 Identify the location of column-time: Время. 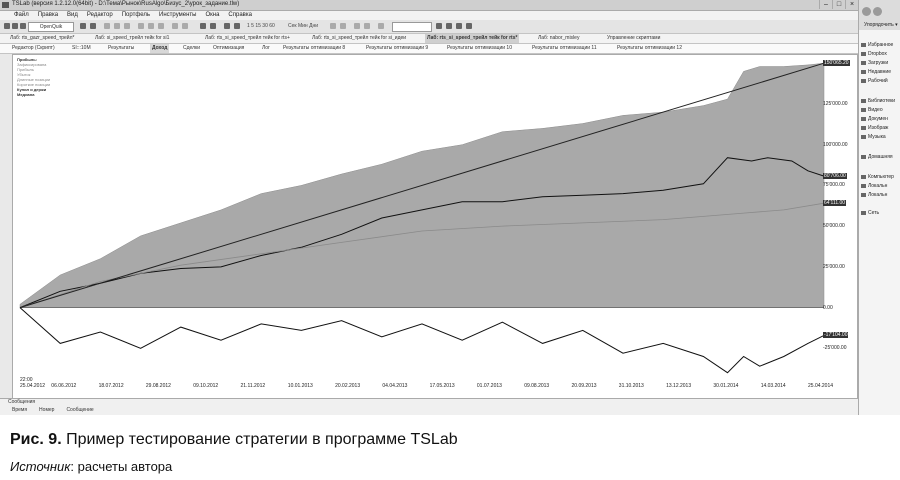
(19, 410).